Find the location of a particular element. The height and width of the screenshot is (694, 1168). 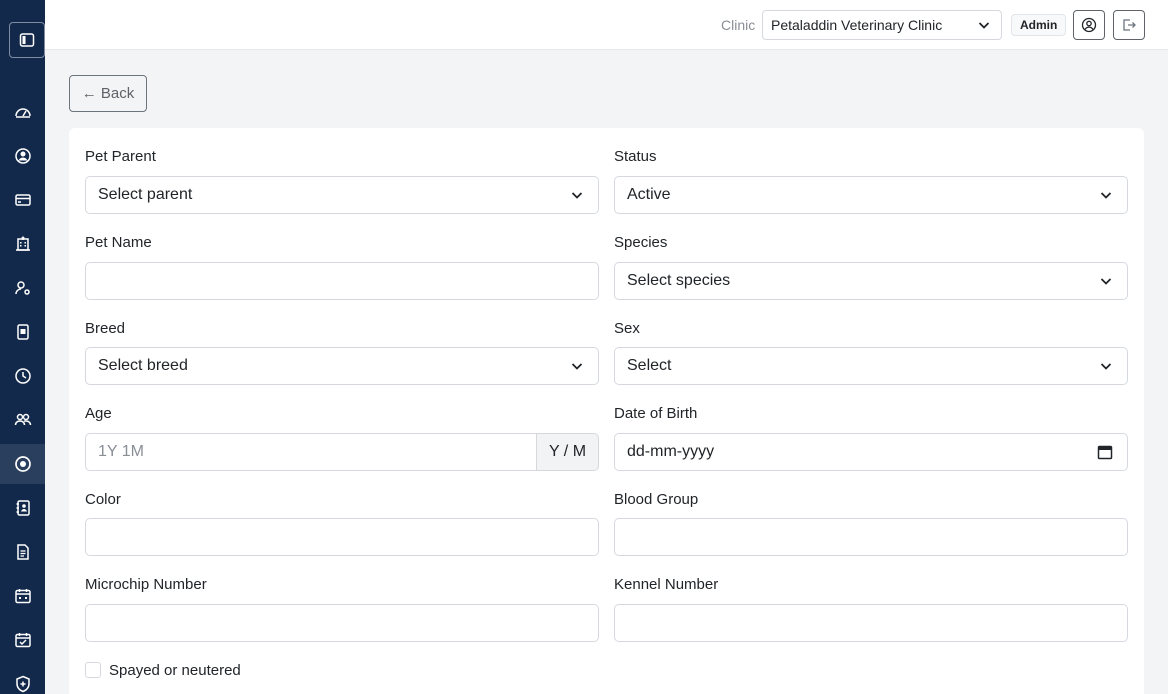

microchip-label: Microchip Number is located at coordinates (146, 584).